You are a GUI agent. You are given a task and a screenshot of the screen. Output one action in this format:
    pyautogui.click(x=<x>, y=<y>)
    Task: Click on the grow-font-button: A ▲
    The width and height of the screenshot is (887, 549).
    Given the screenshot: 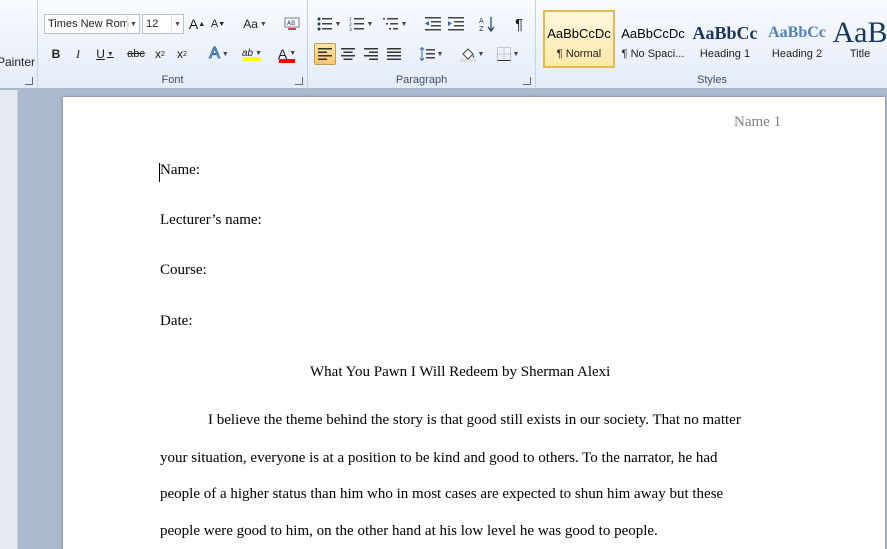 What is the action you would take?
    pyautogui.click(x=197, y=24)
    